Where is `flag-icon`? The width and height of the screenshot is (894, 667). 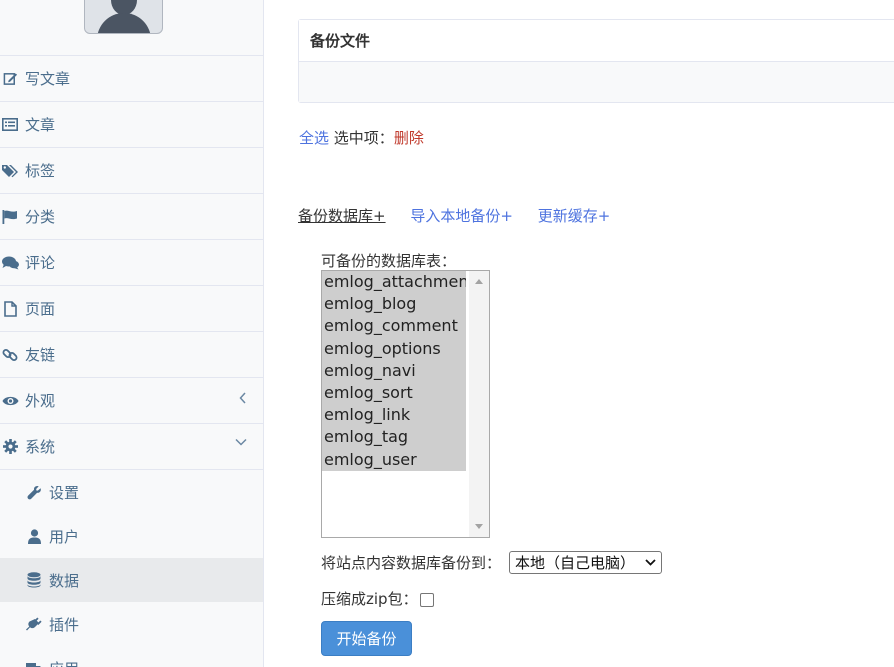 flag-icon is located at coordinates (10, 216).